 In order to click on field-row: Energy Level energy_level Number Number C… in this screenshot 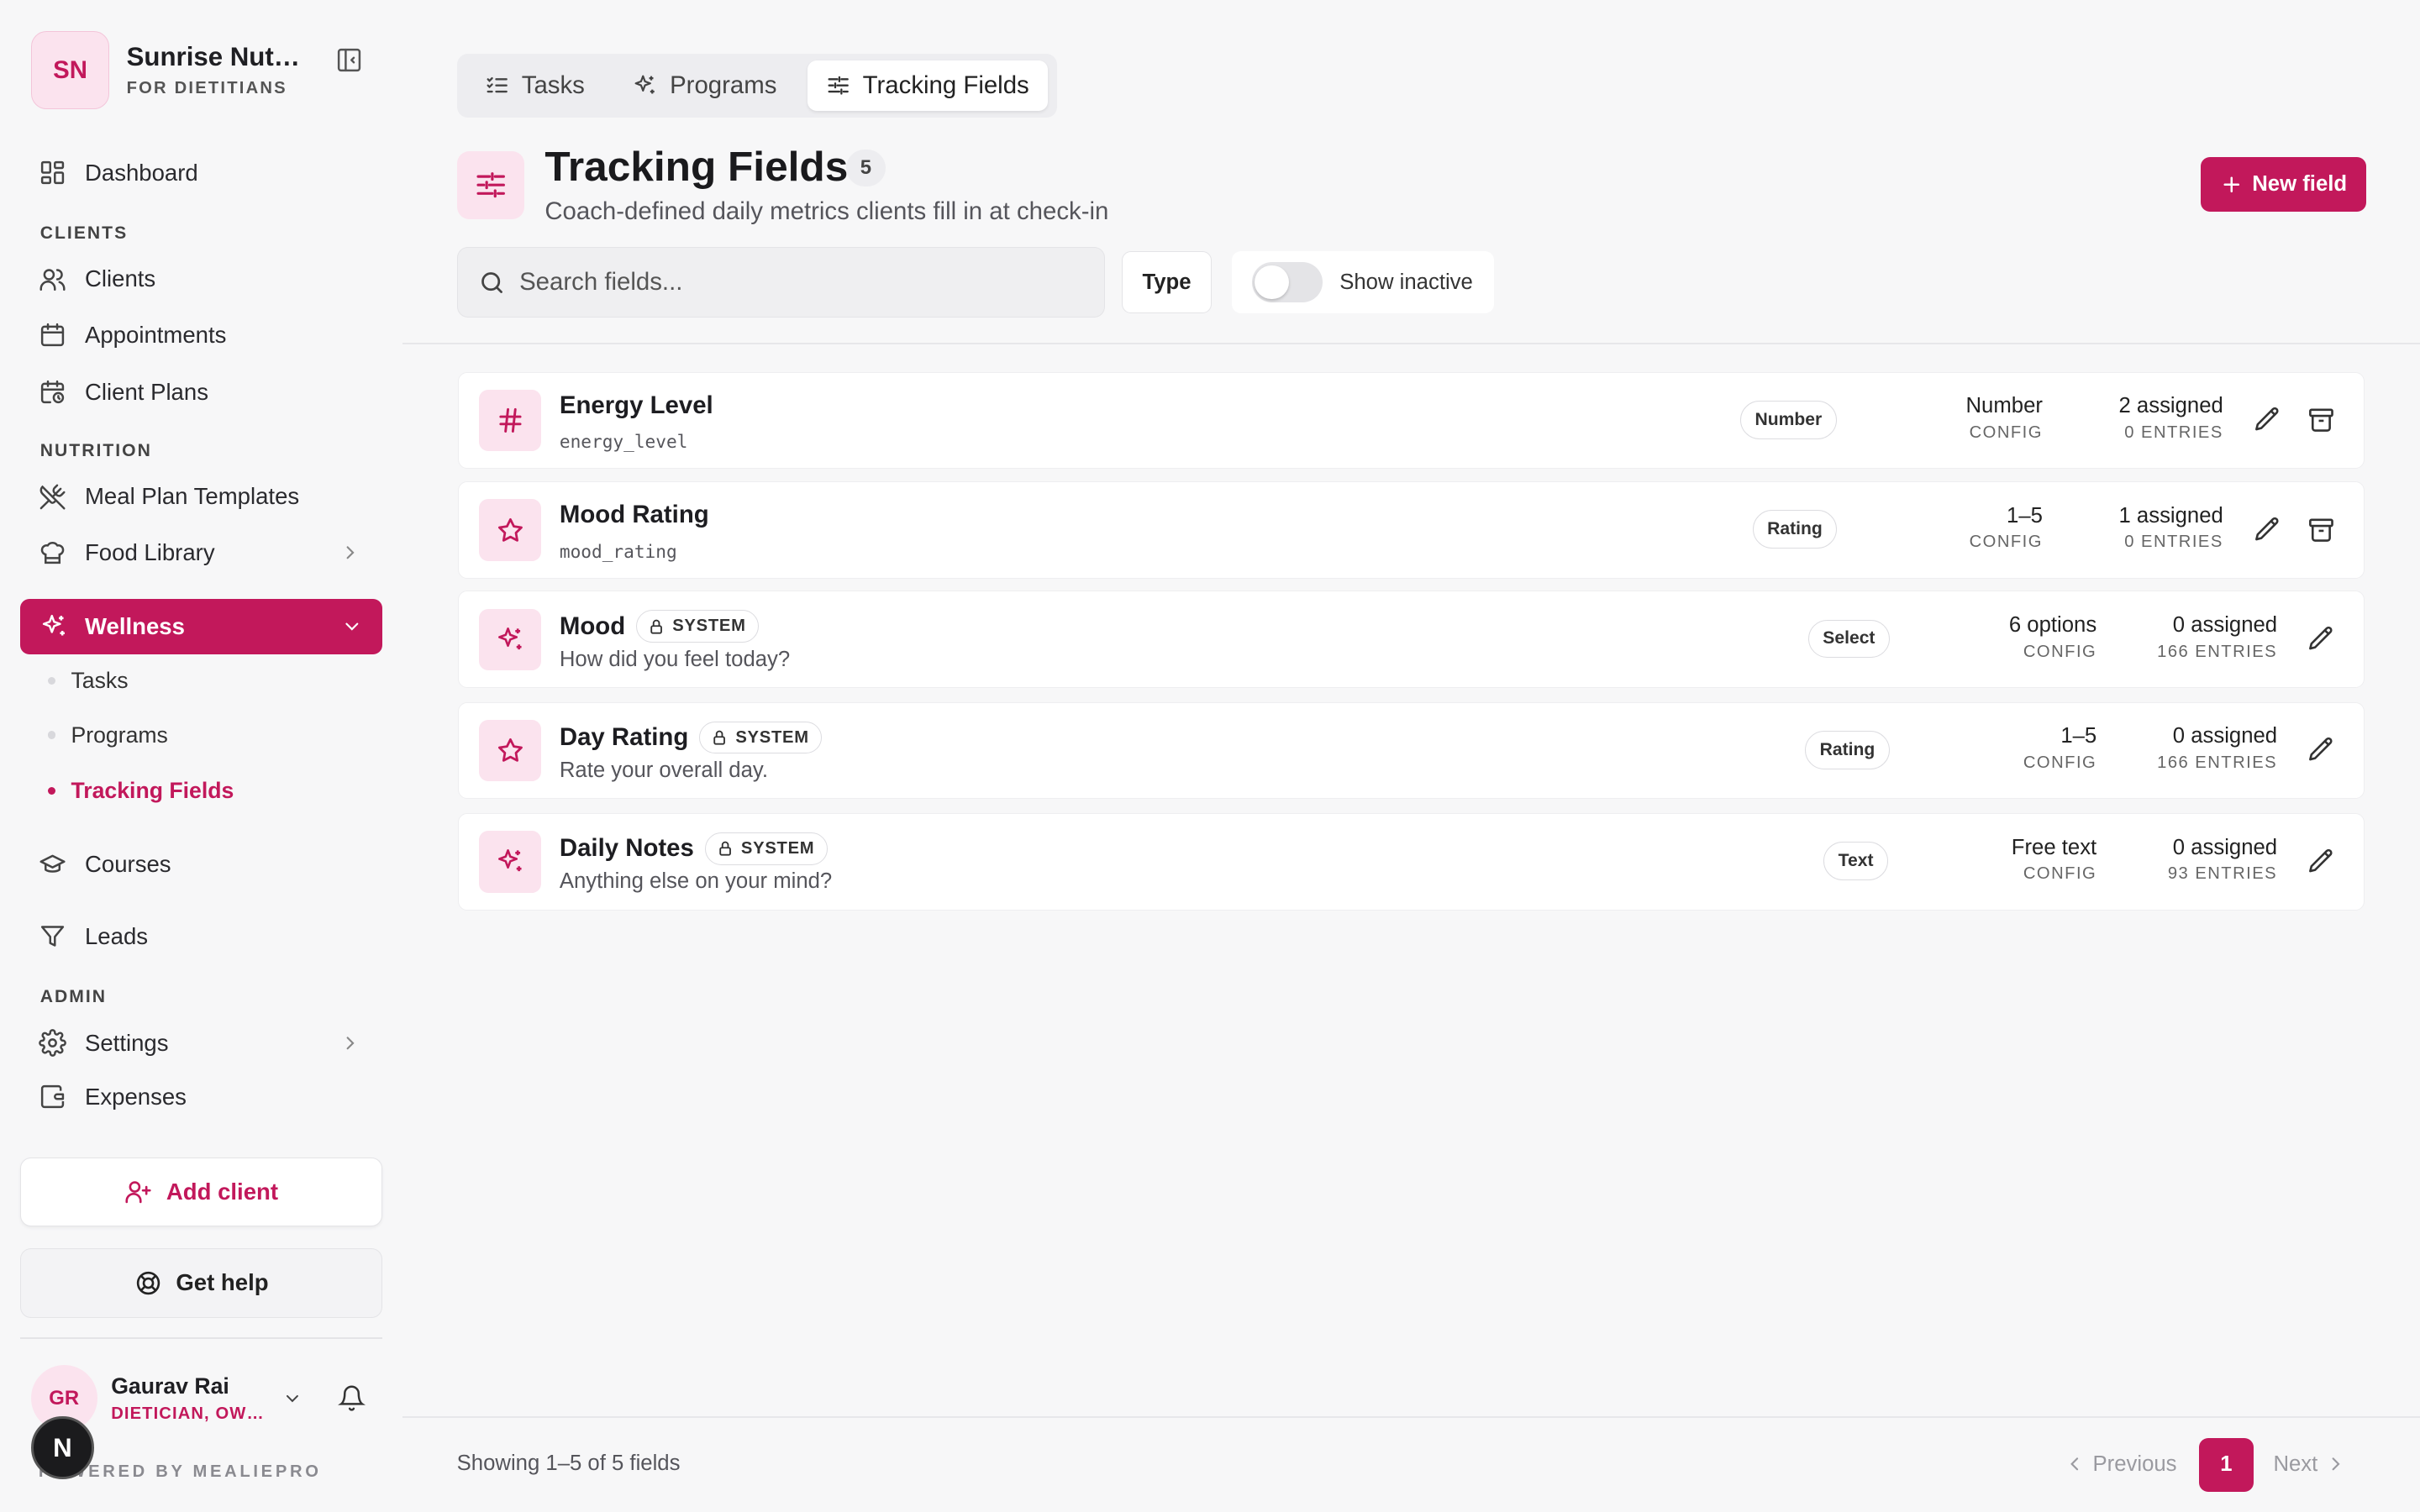, I will do `click(1411, 420)`.